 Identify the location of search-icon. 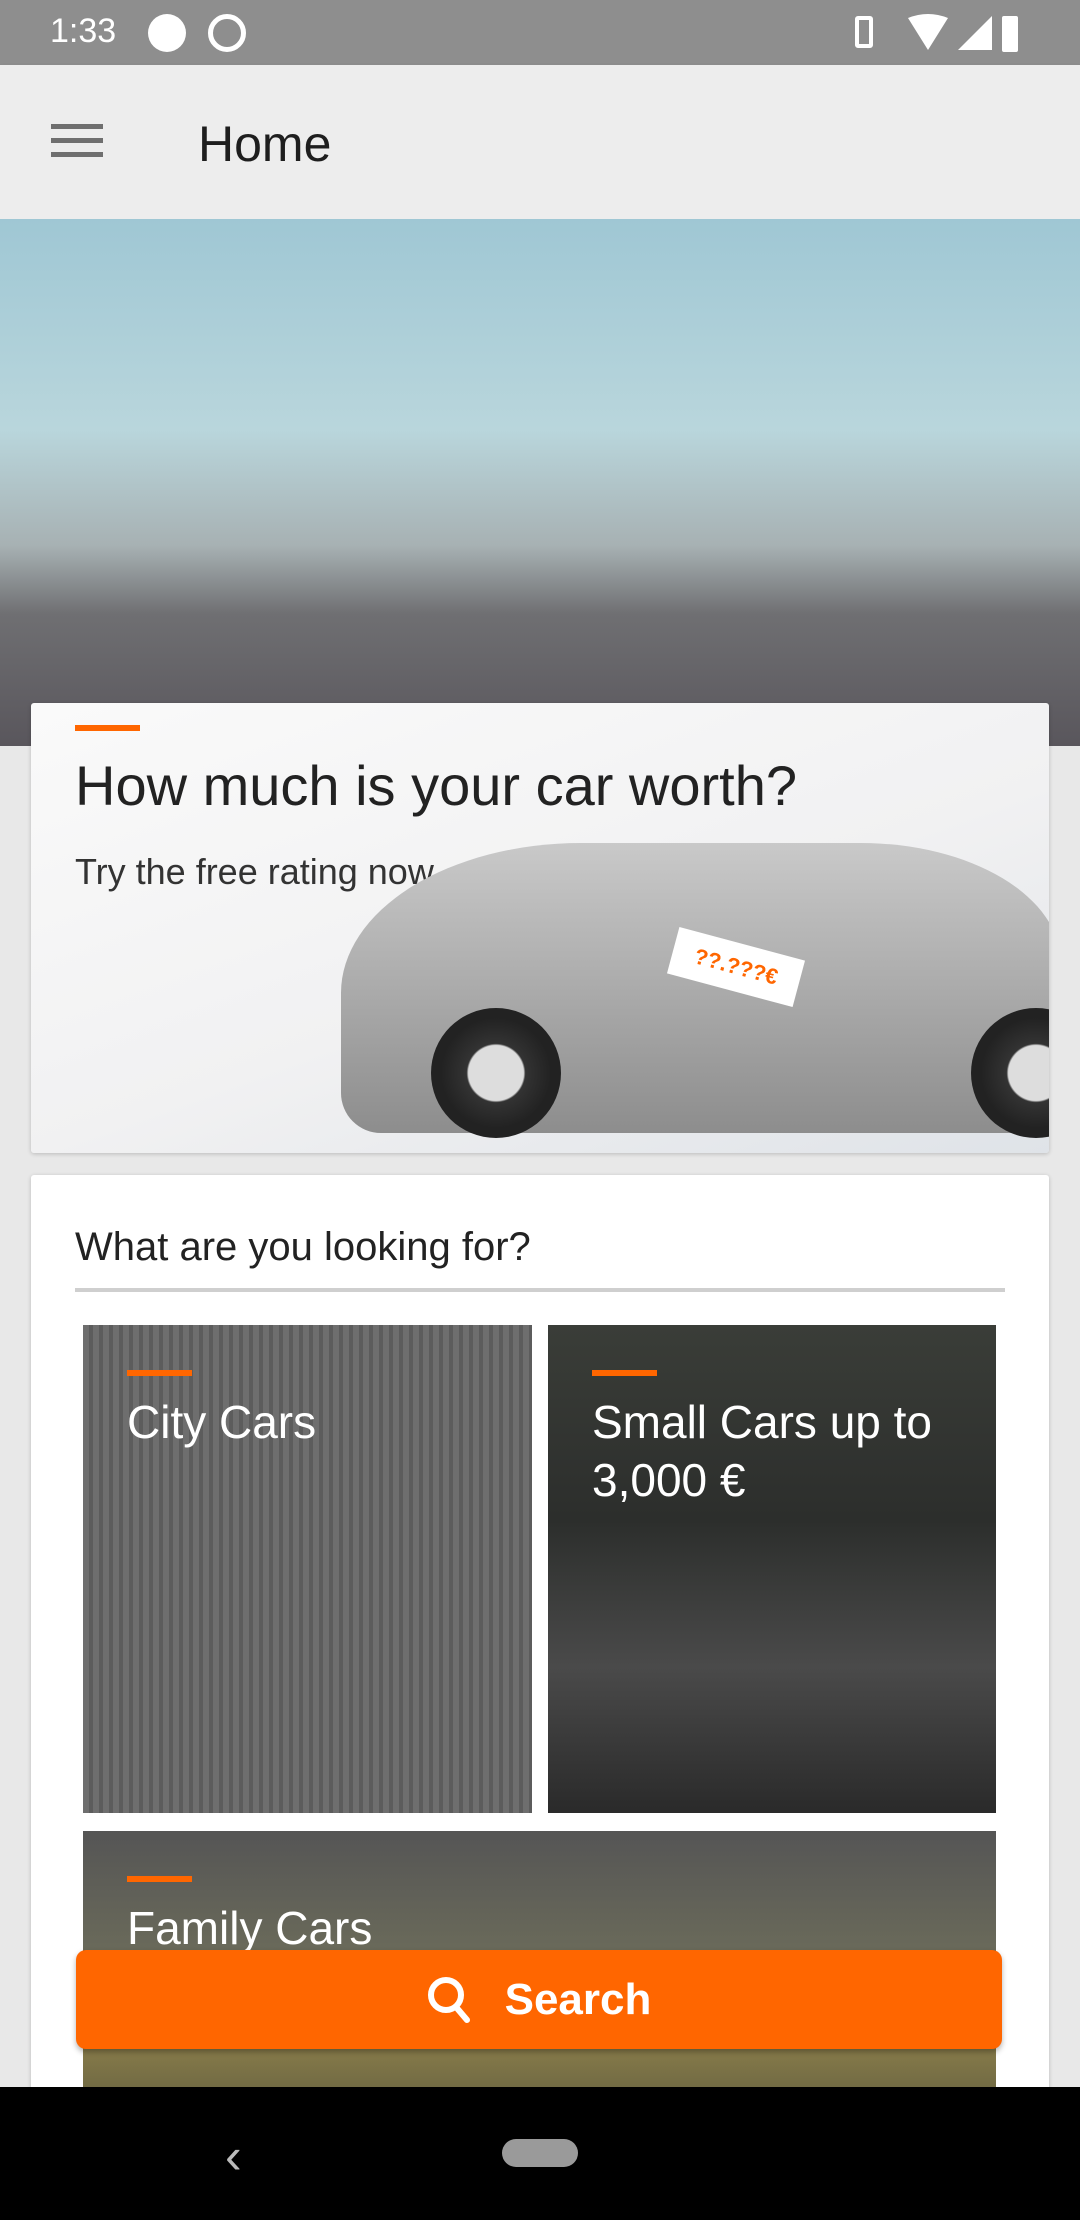
(448, 1999).